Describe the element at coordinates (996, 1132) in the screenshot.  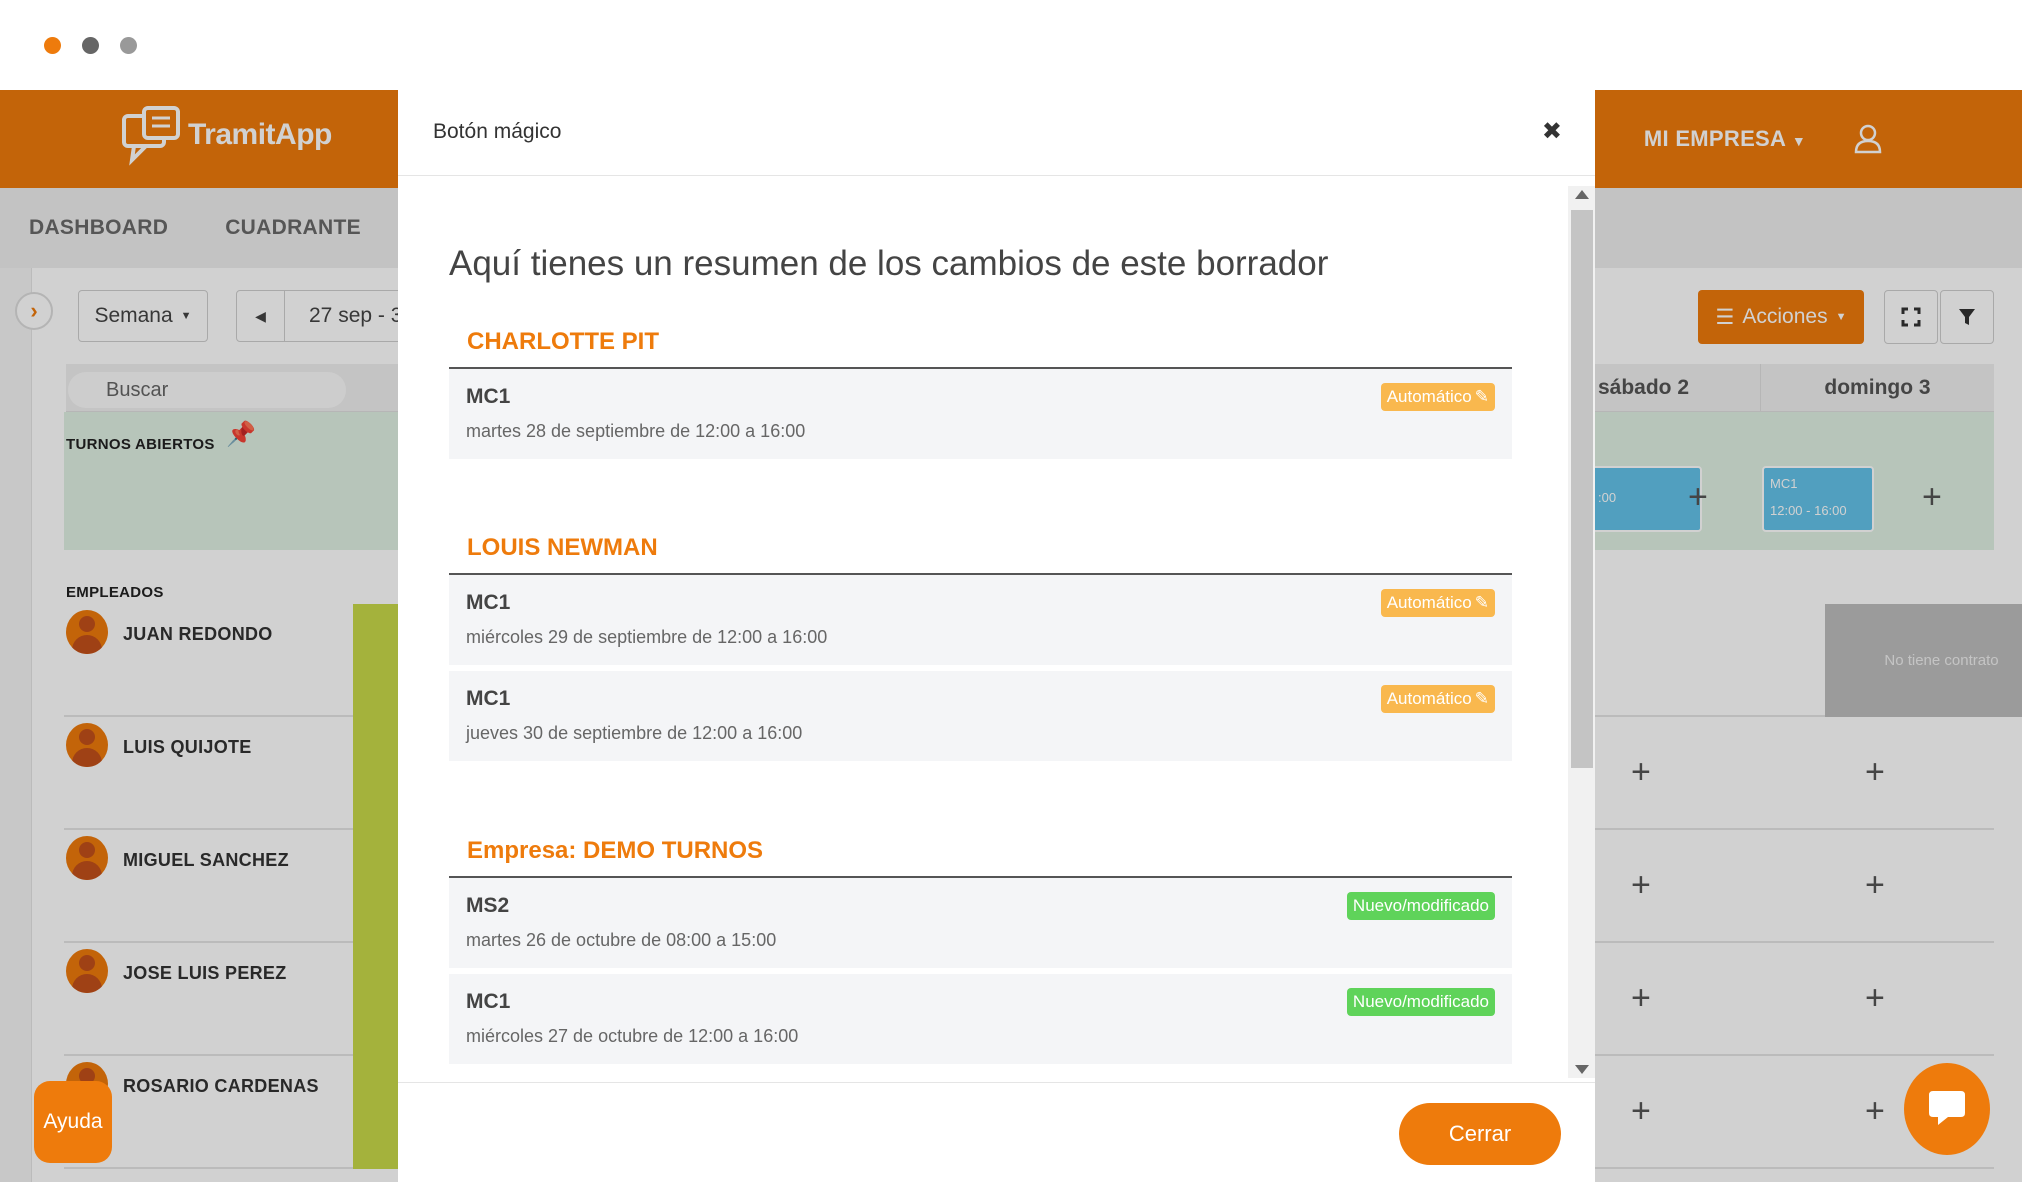
I see `modal-footer: Cerrar` at that location.